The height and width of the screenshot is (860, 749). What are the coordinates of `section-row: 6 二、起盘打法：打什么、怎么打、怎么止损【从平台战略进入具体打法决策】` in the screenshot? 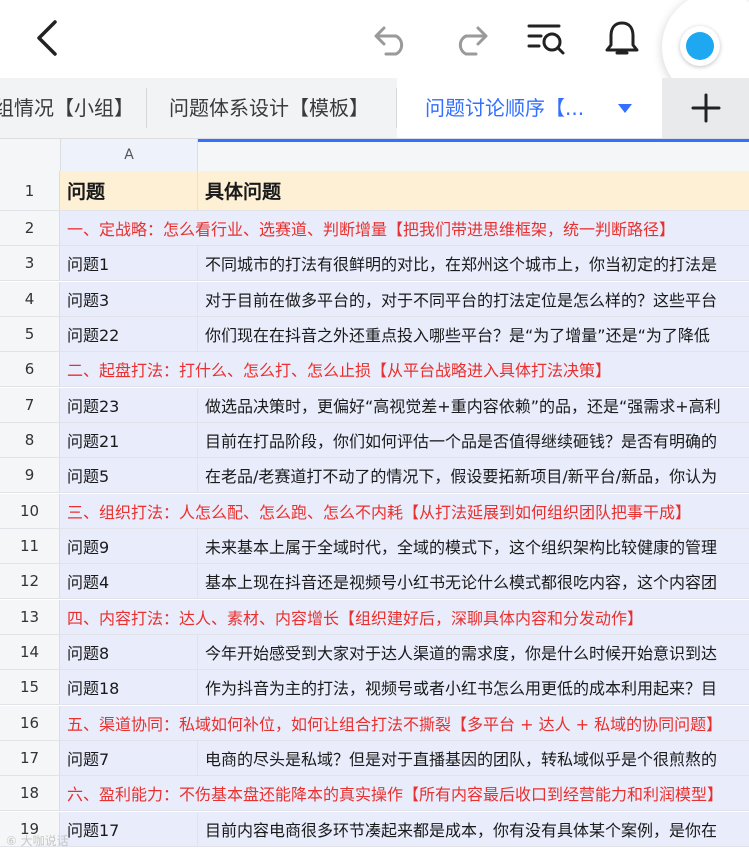 It's located at (374, 370).